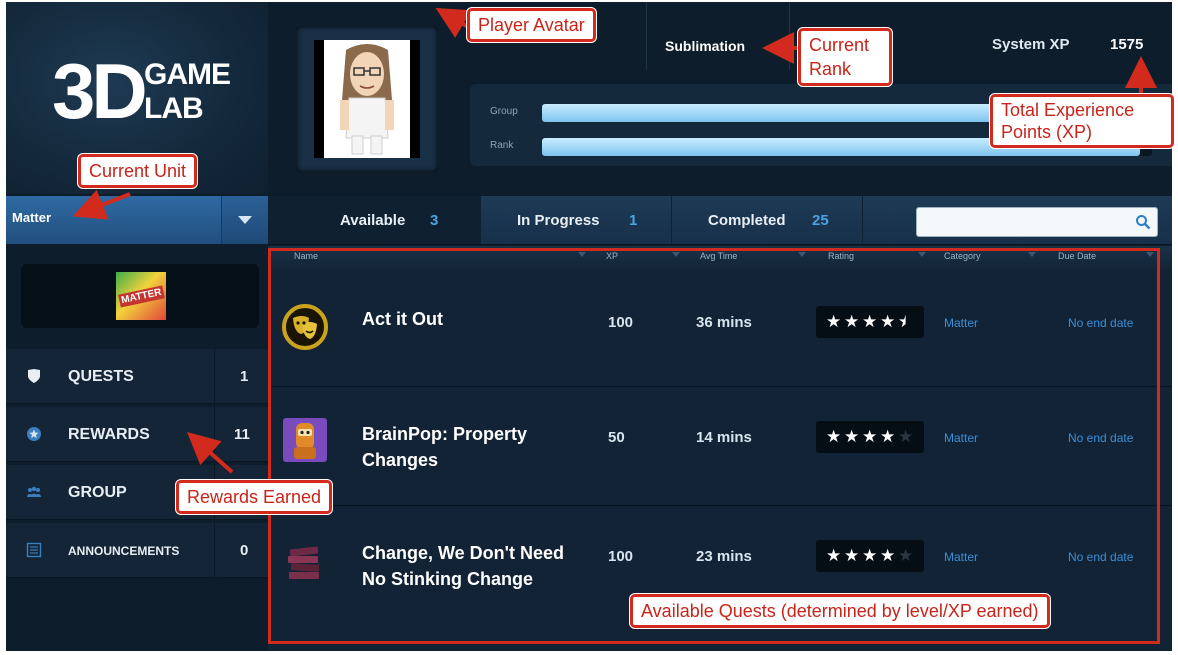 The width and height of the screenshot is (1178, 655). What do you see at coordinates (32, 217) in the screenshot?
I see `current-unit-name: Matter` at bounding box center [32, 217].